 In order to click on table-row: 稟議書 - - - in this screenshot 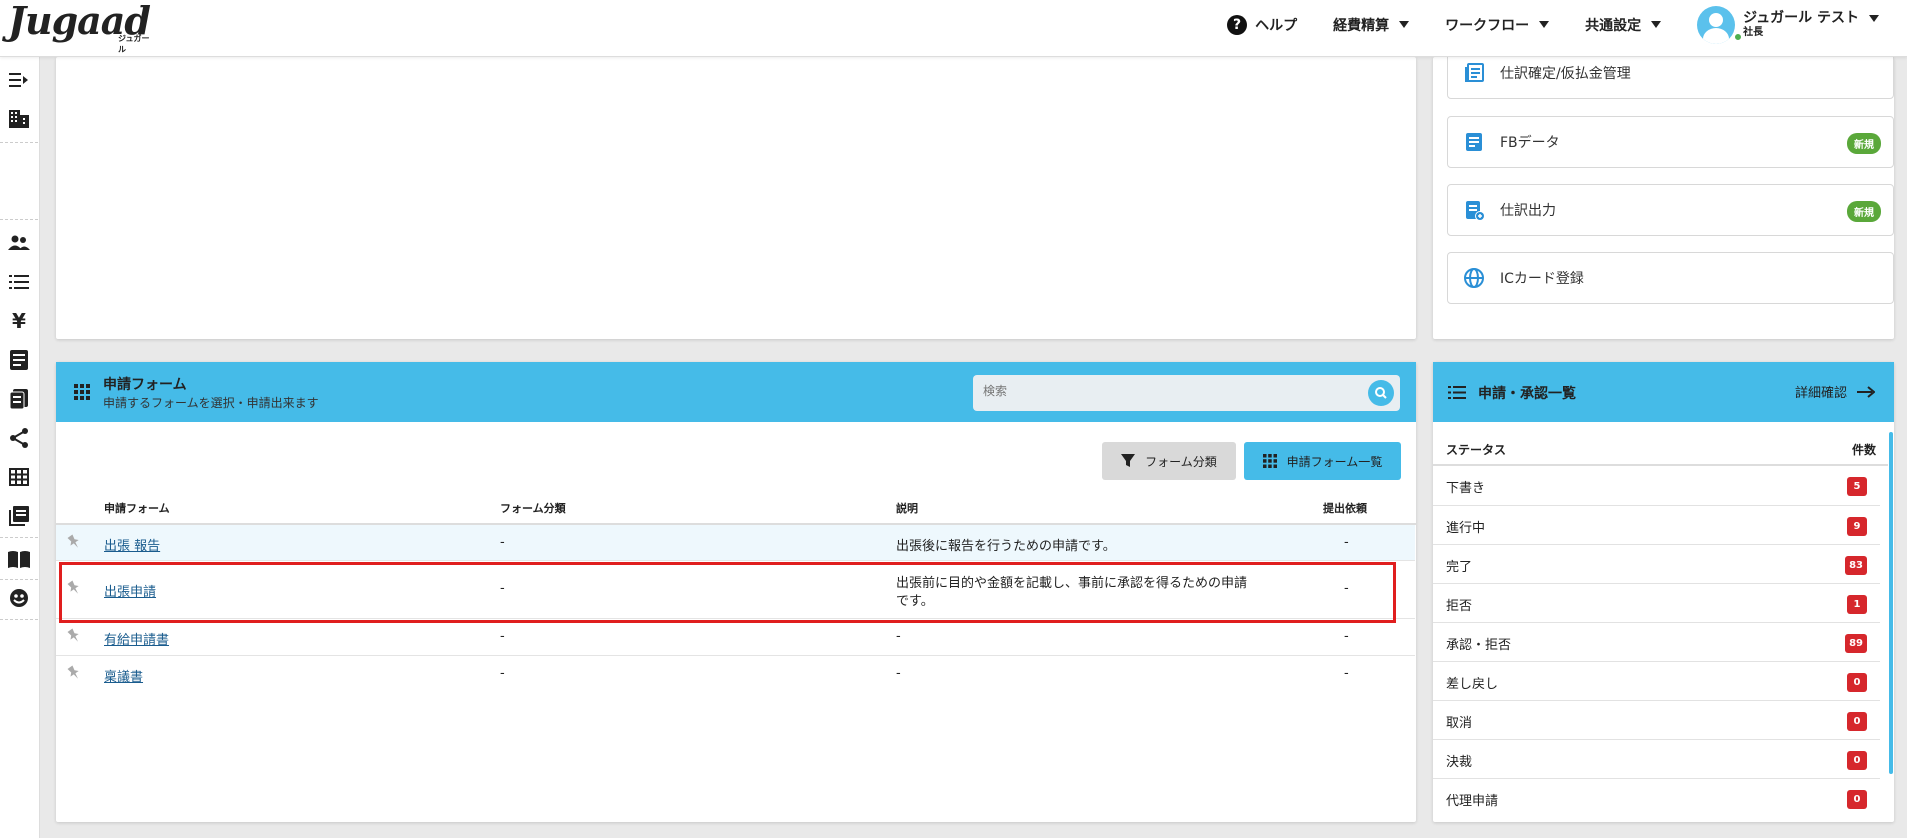, I will do `click(735, 674)`.